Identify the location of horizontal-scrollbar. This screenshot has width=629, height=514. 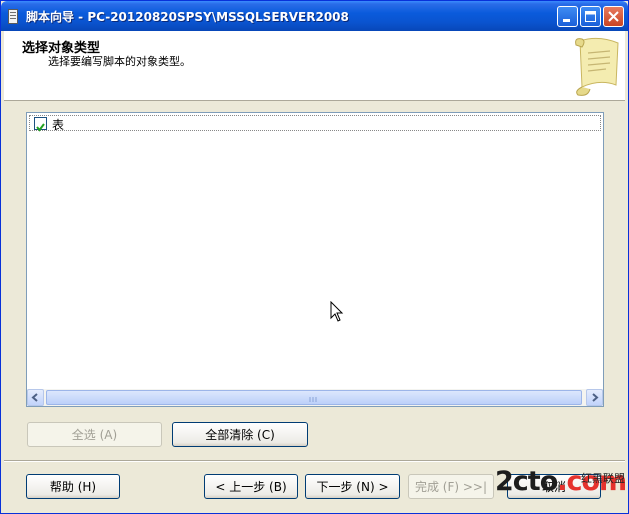
(315, 397).